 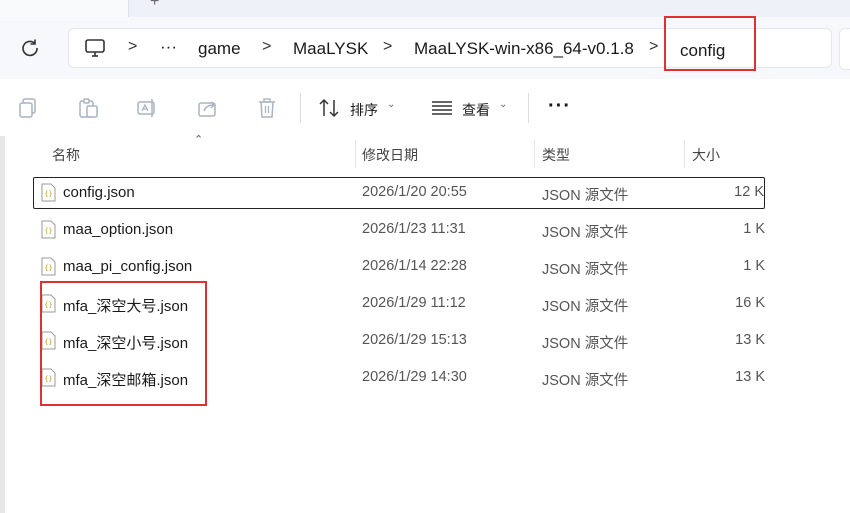 I want to click on file-modified: 2026/1/29 14:30, so click(x=414, y=377).